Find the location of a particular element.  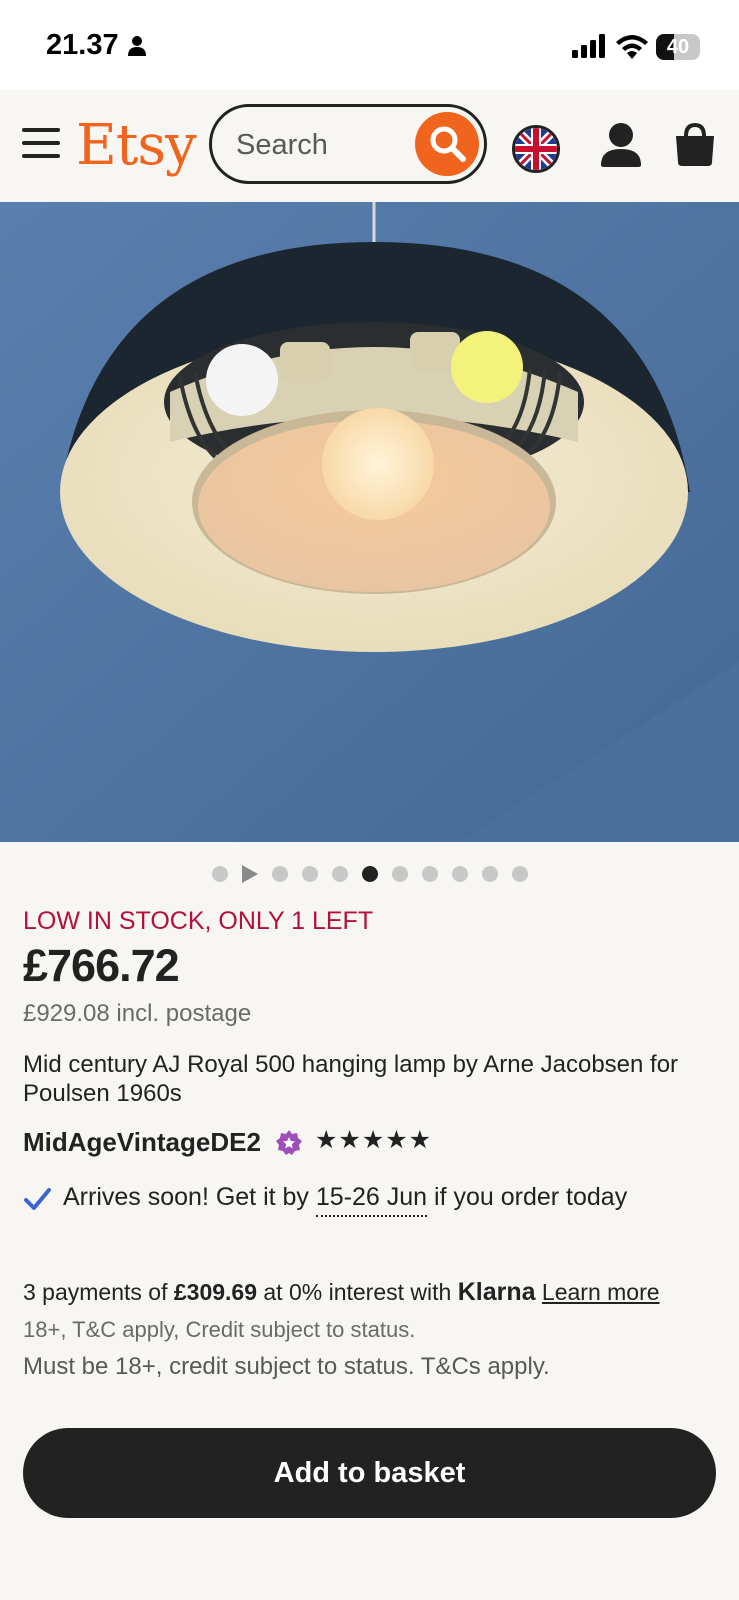

search-bar is located at coordinates (348, 144).